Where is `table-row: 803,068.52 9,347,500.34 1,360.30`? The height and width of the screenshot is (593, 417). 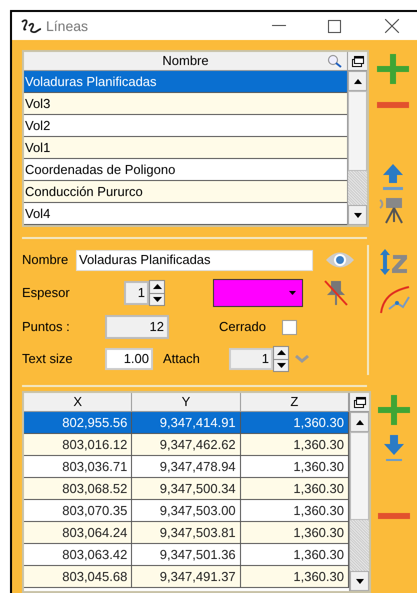 table-row: 803,068.52 9,347,500.34 1,360.30 is located at coordinates (186, 489).